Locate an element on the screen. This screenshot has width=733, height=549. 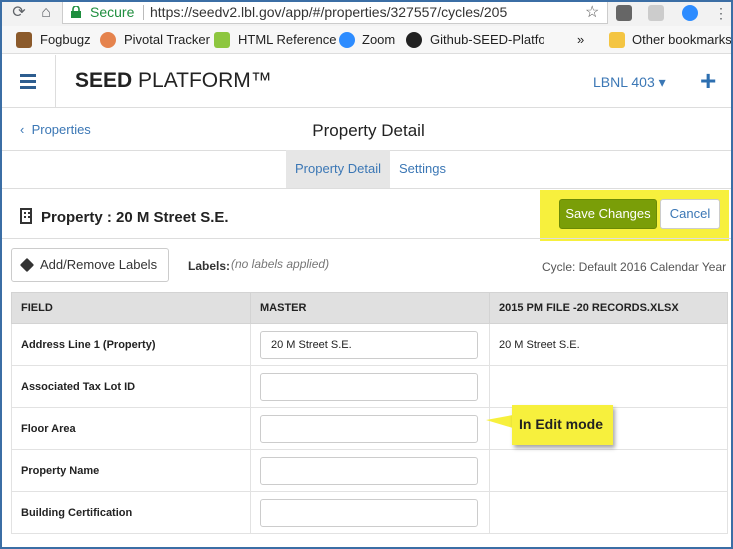
zoom-icon is located at coordinates (347, 40).